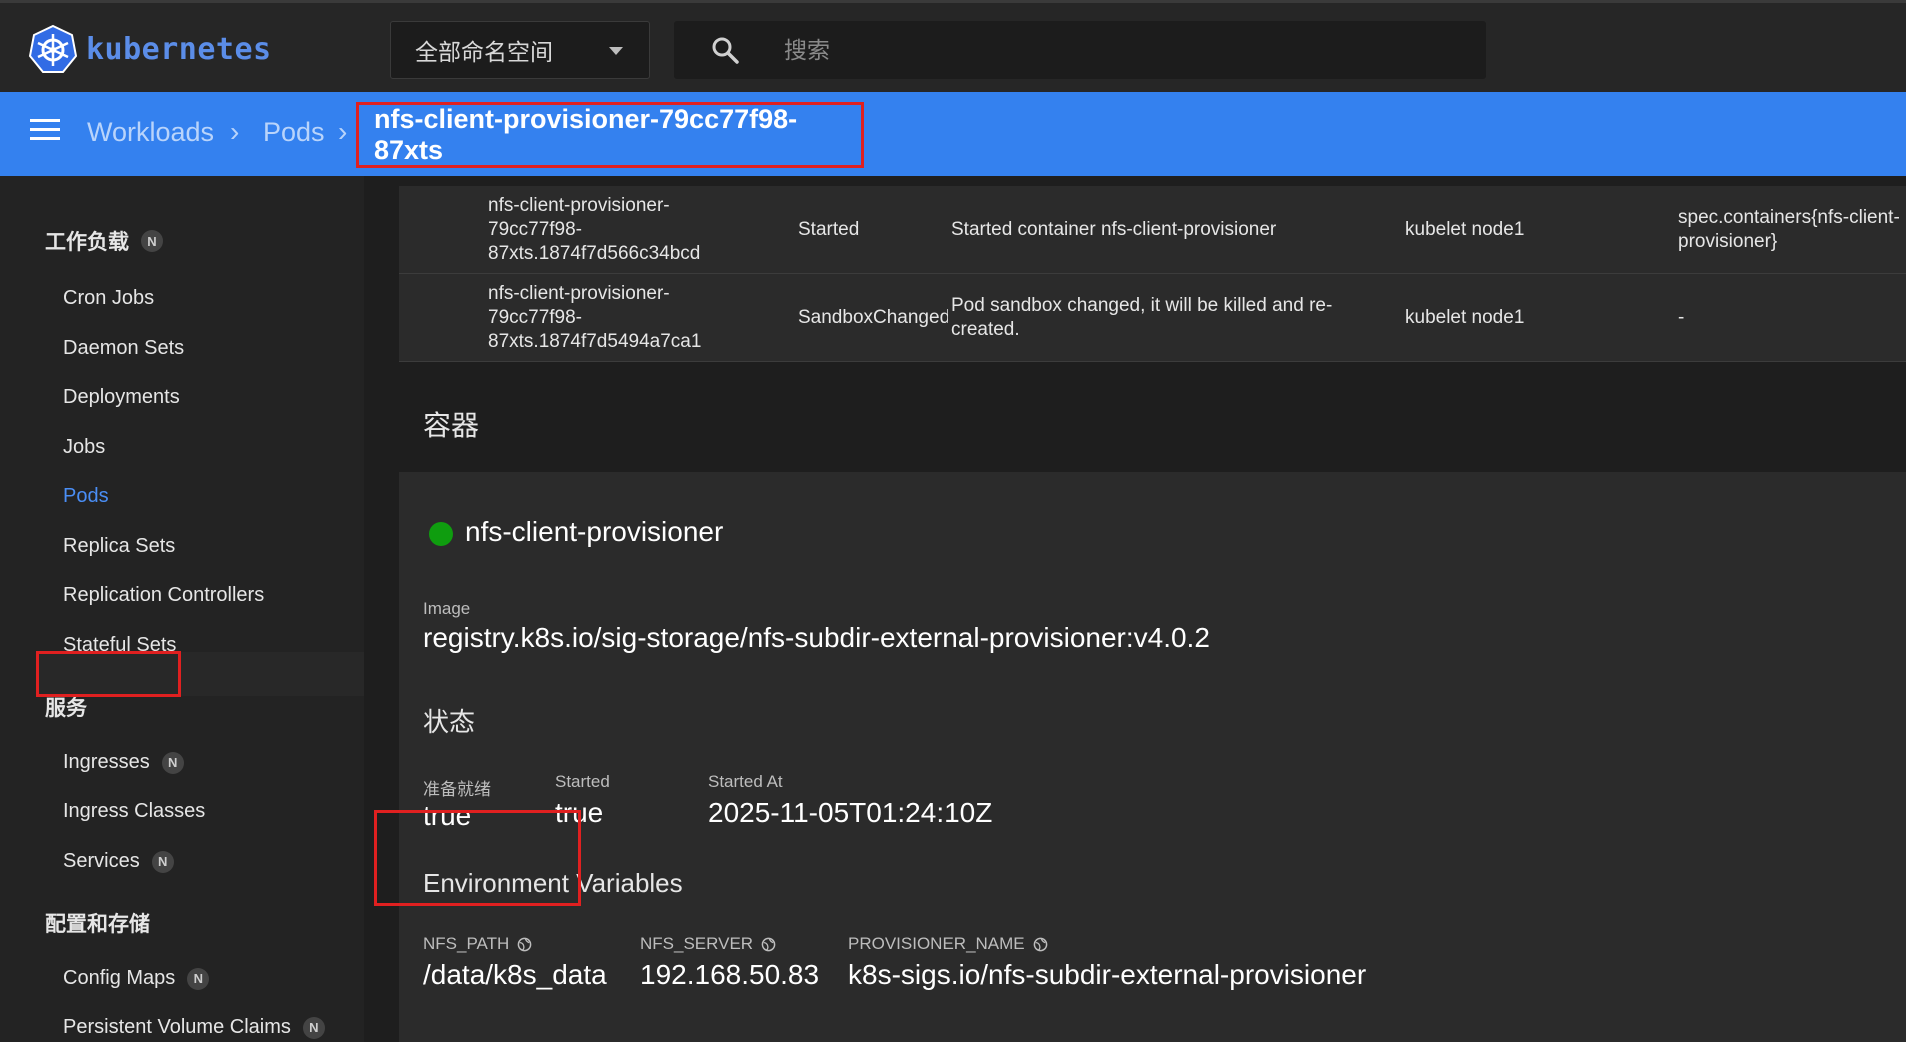 This screenshot has height=1042, width=1906. I want to click on running-status-icon, so click(441, 534).